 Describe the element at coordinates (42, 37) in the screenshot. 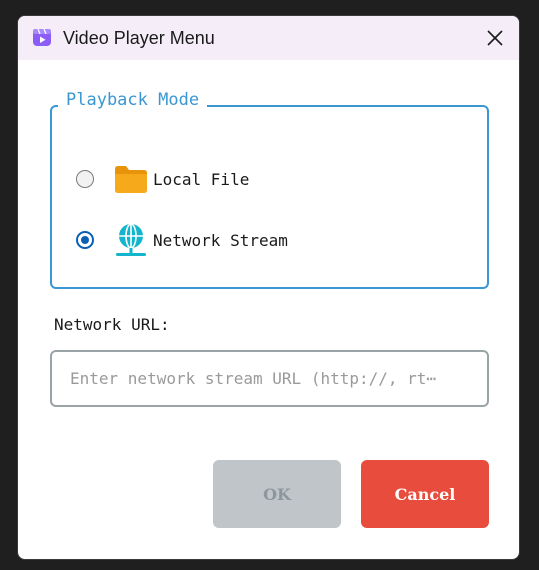

I see `video-player-icon` at that location.